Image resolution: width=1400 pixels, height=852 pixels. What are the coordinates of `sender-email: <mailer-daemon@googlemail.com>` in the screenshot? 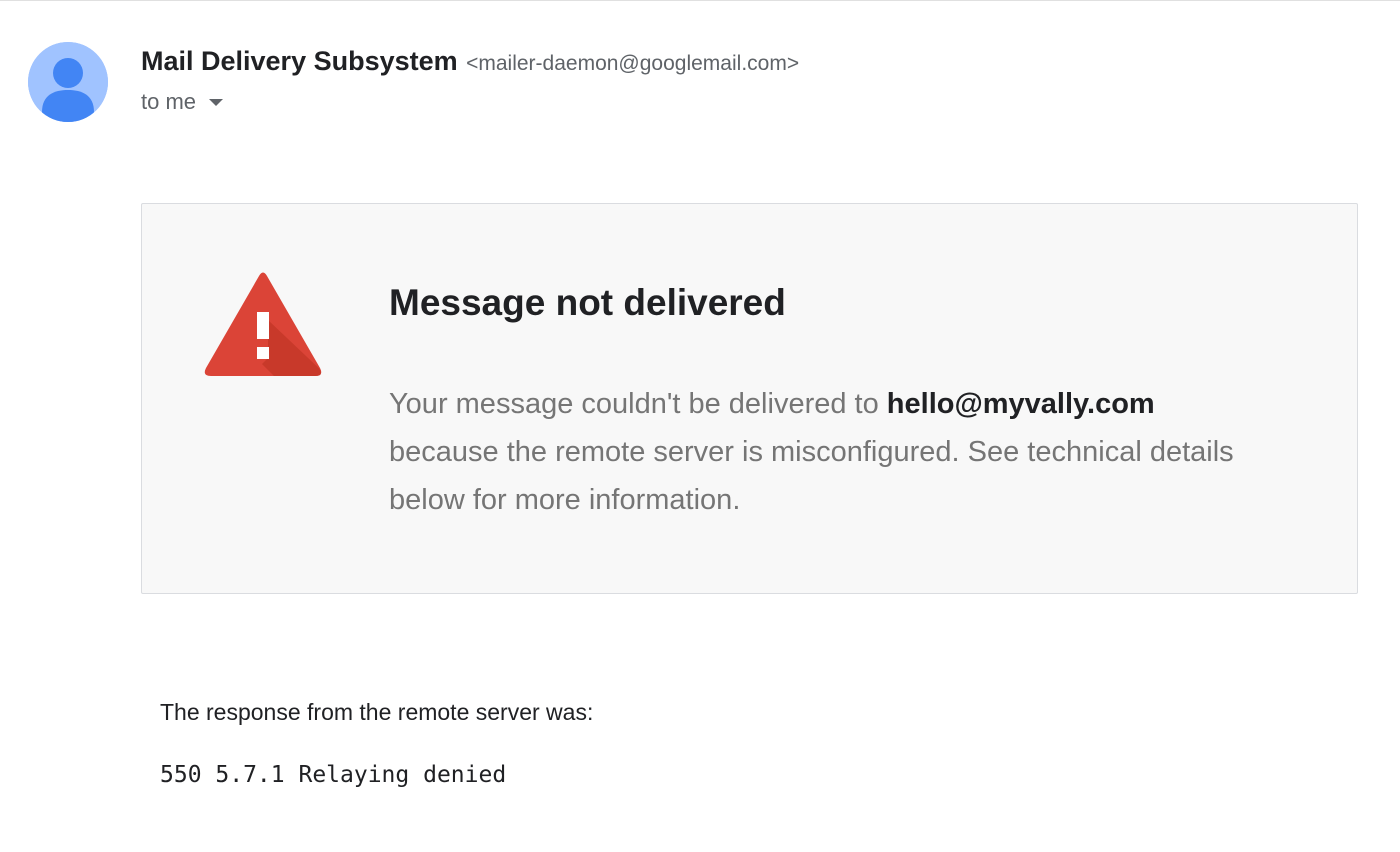 It's located at (633, 63).